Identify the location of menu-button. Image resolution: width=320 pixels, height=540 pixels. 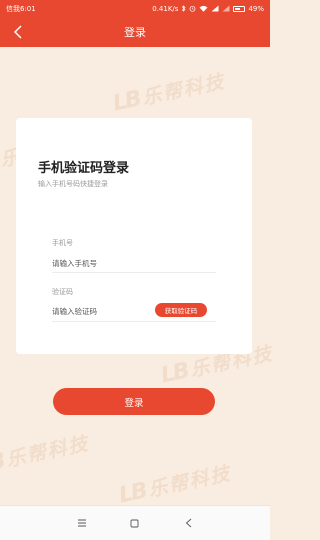
(82, 523).